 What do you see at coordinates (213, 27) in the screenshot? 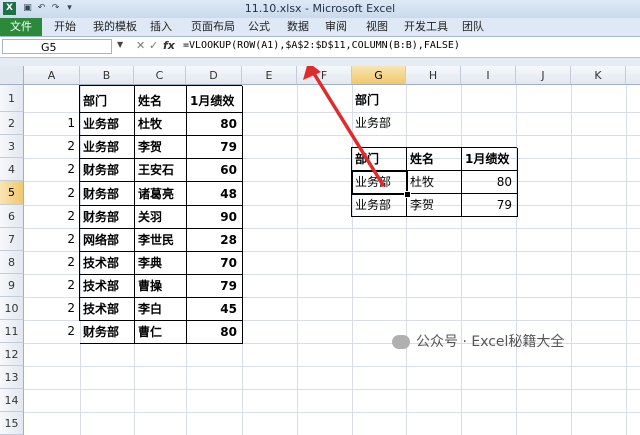
I see `tab-page-layout: 页面布局` at bounding box center [213, 27].